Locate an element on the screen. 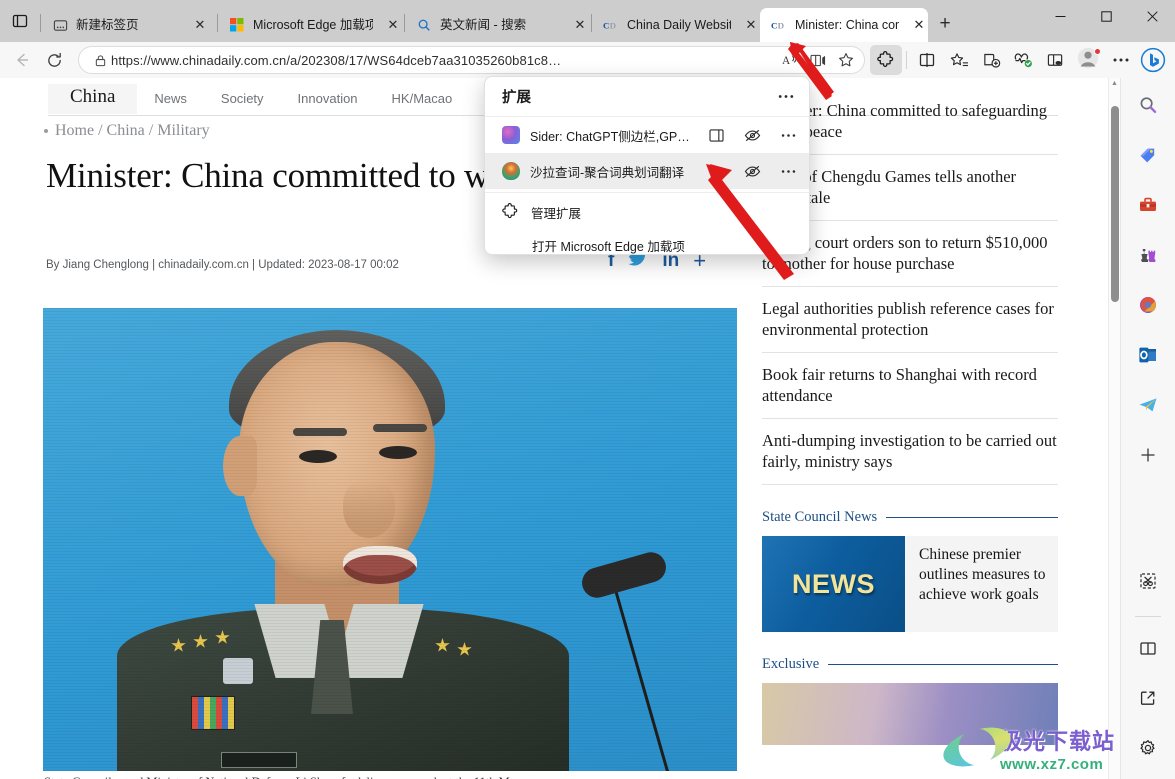 This screenshot has height=779, width=1175. name-plaque is located at coordinates (259, 760).